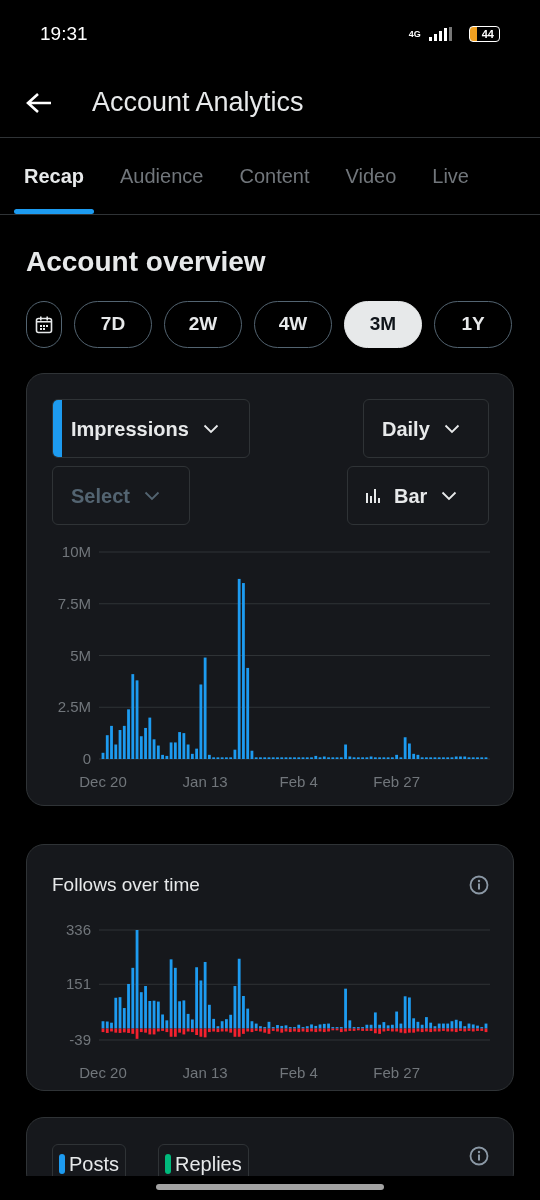 Image resolution: width=540 pixels, height=1200 pixels. What do you see at coordinates (203, 324) in the screenshot?
I see `period-pill: 2W` at bounding box center [203, 324].